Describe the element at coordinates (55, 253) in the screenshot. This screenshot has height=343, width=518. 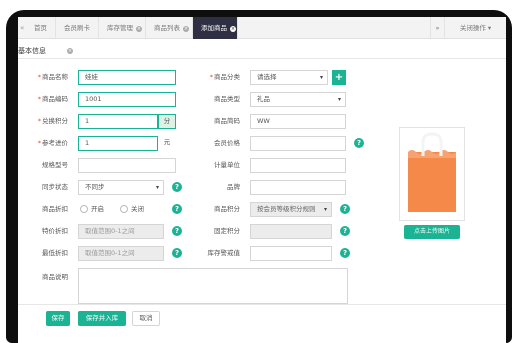
I see `min-discount-label: 最低折扣` at that location.